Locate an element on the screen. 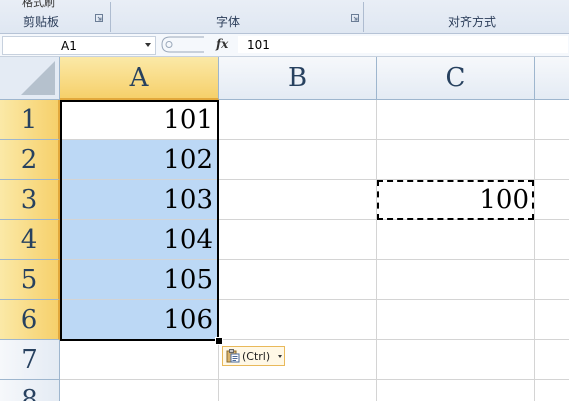 Image resolution: width=569 pixels, height=401 pixels. row-header-2: 2 is located at coordinates (30, 160).